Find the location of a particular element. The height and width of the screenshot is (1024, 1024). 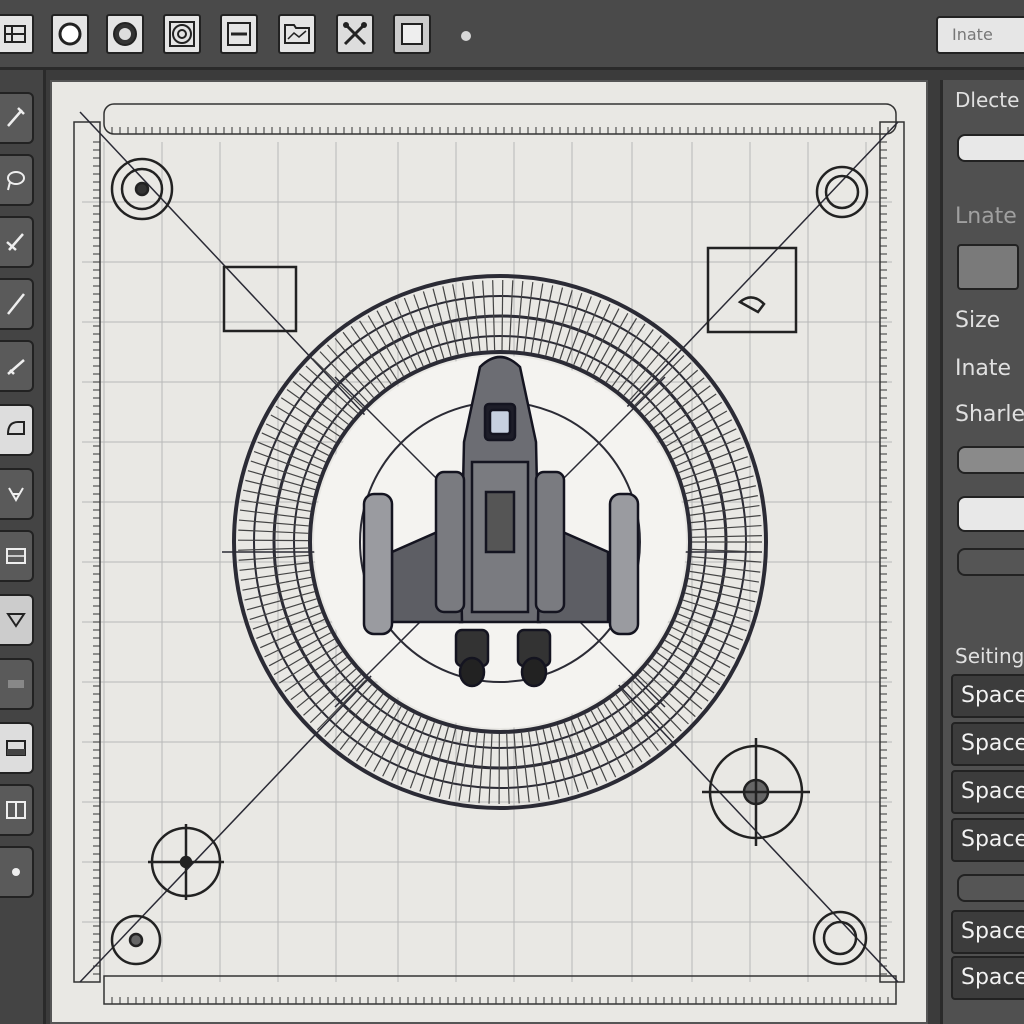

brush-icon is located at coordinates (17, 242).